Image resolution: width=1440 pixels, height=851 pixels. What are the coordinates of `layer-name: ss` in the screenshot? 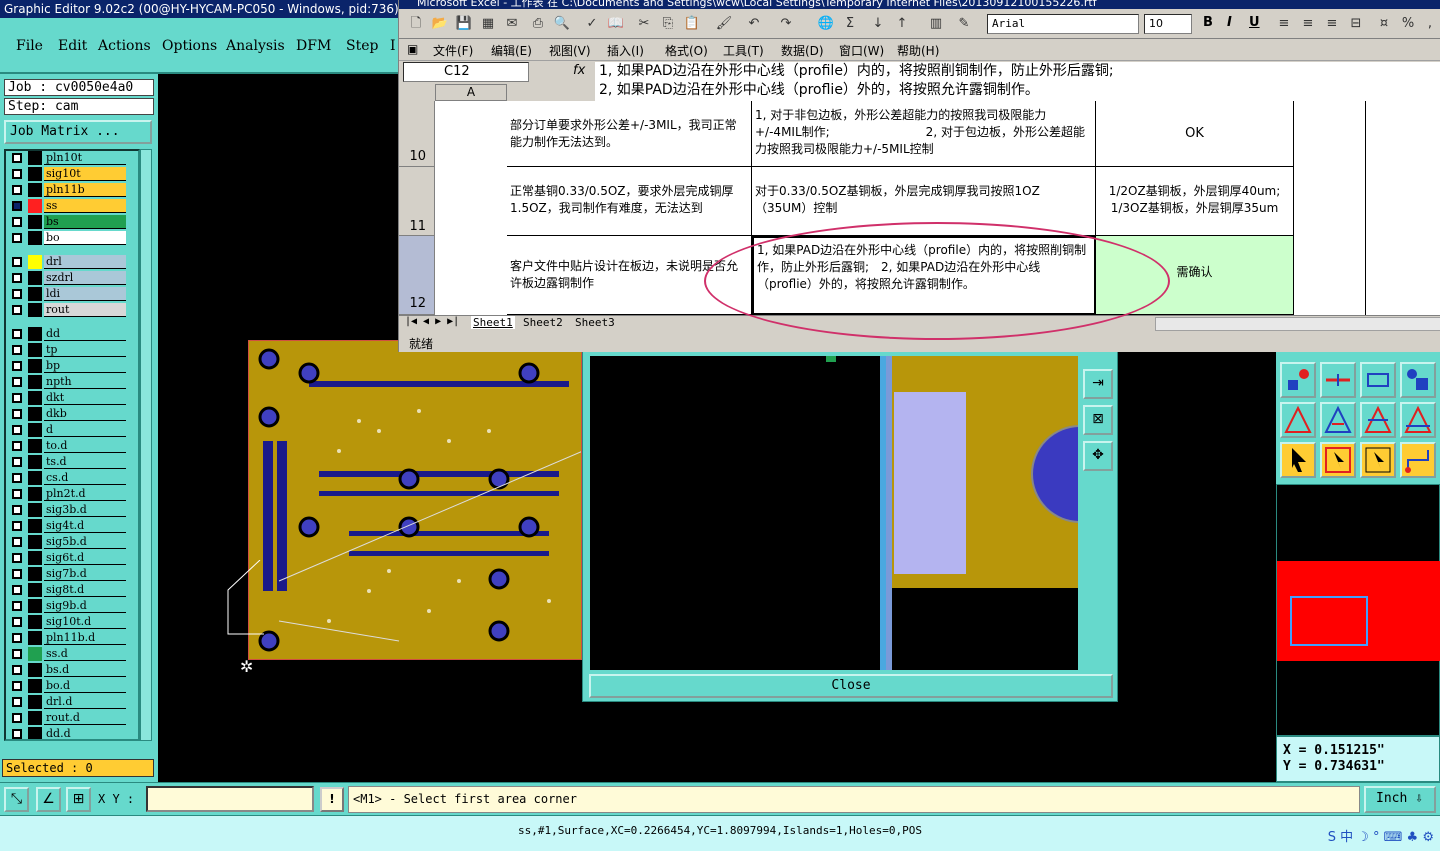 It's located at (85, 206).